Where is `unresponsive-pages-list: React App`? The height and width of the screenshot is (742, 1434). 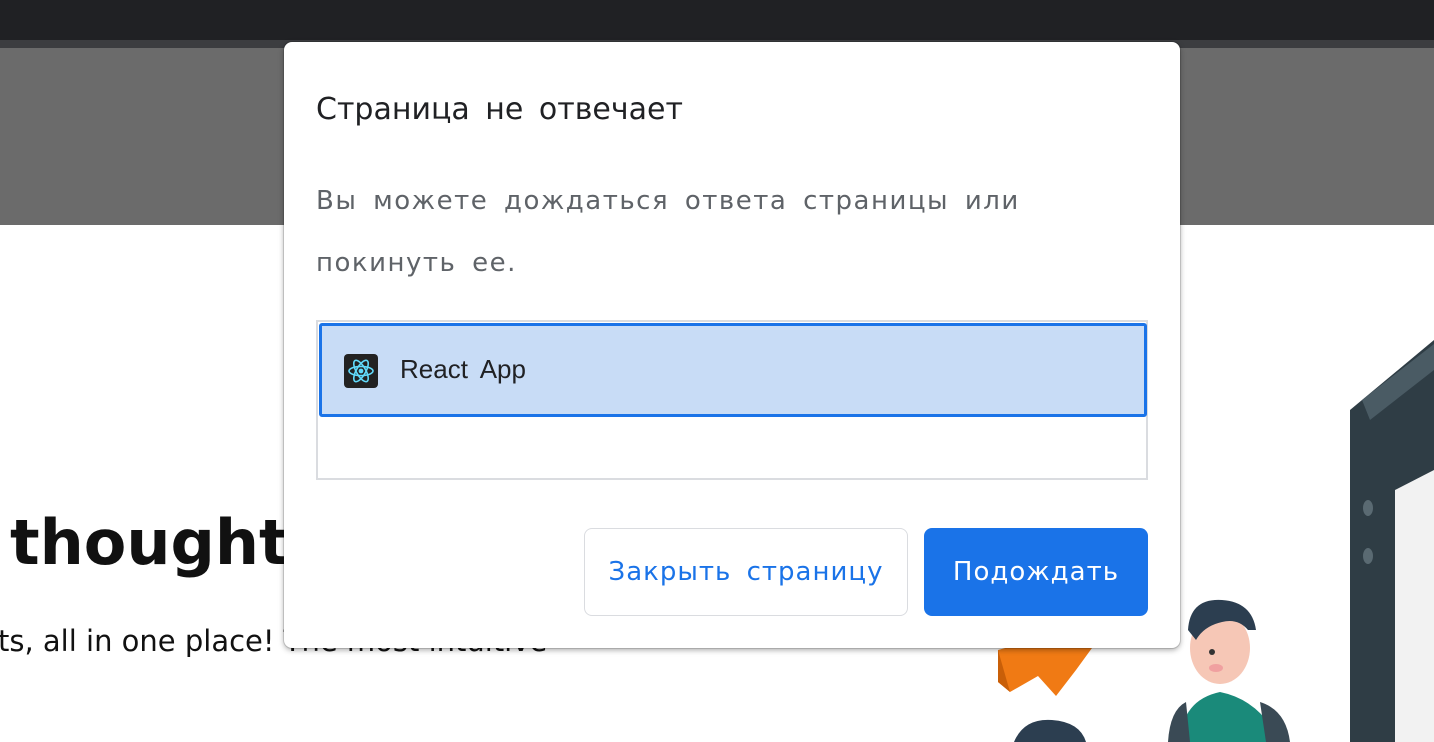 unresponsive-pages-list: React App is located at coordinates (732, 400).